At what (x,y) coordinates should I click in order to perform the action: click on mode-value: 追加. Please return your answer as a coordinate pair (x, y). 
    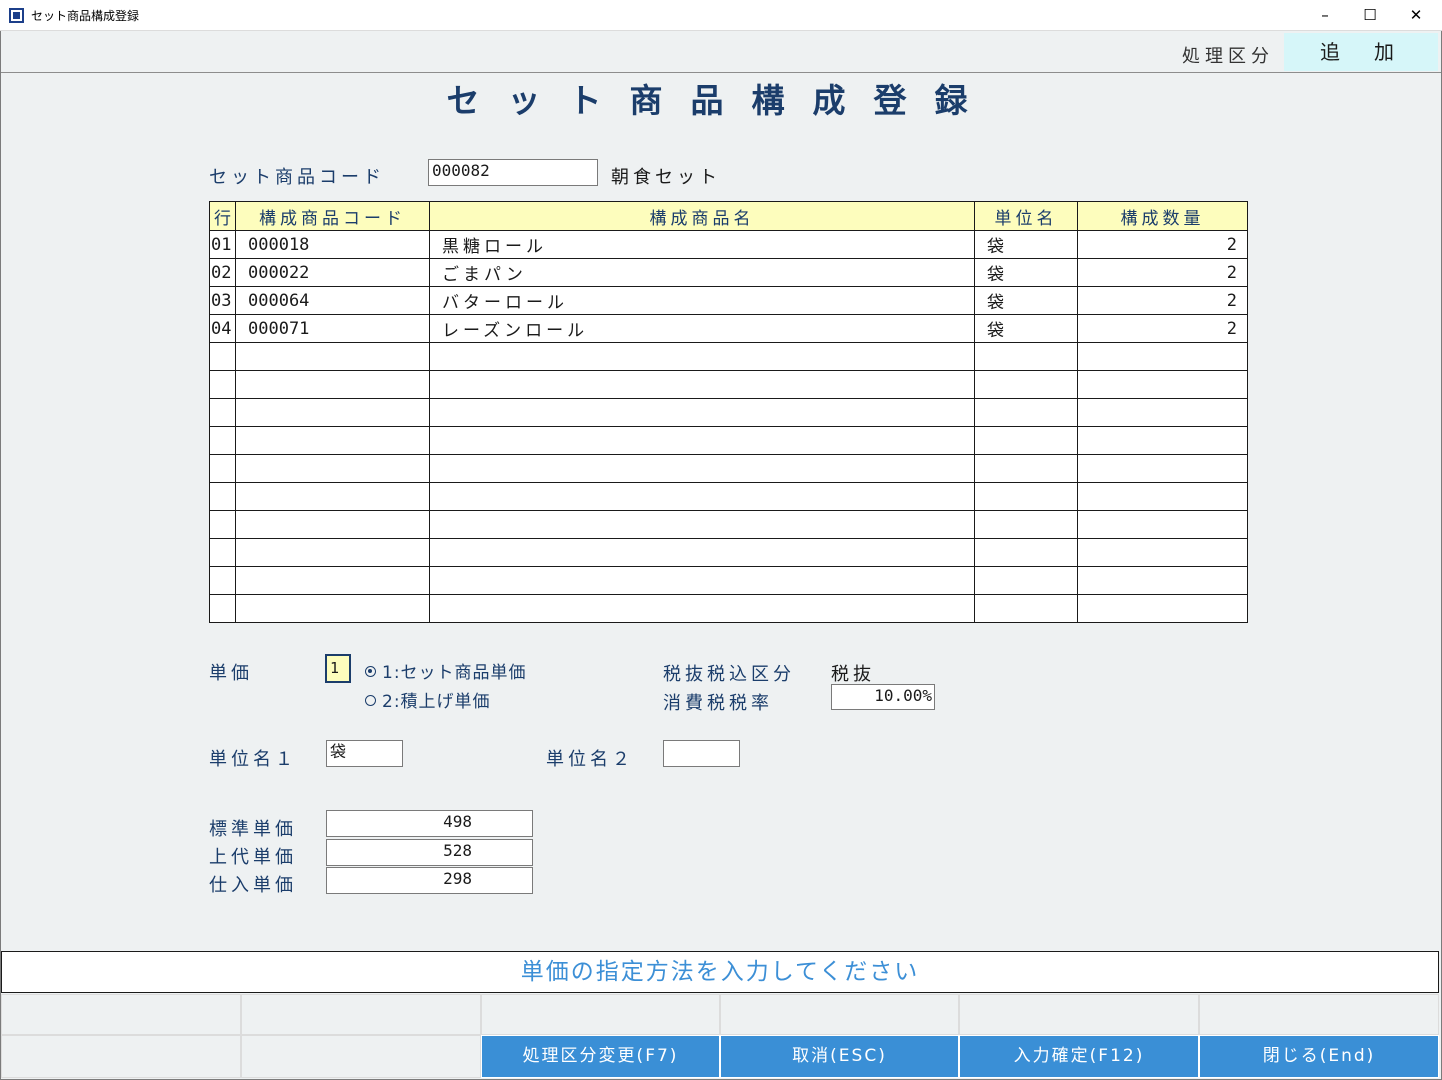
    Looking at the image, I should click on (1361, 52).